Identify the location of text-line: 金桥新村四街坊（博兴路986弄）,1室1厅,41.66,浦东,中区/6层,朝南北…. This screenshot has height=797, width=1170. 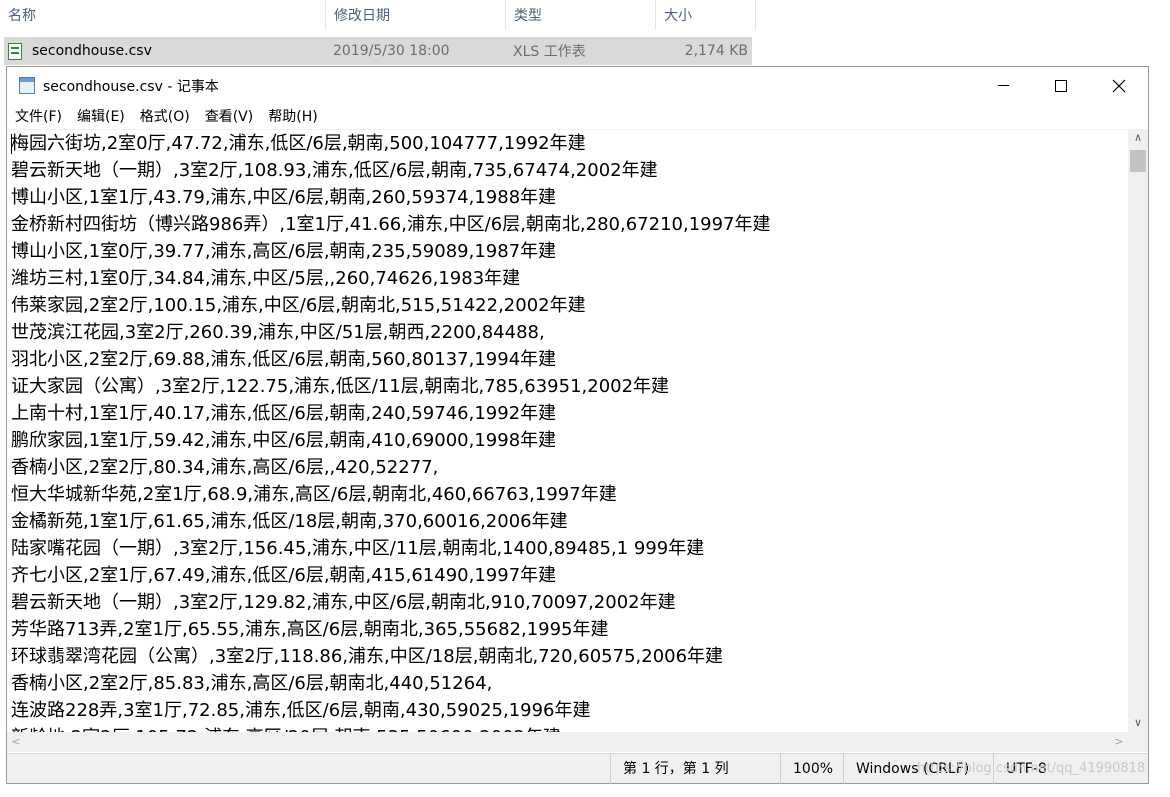
(391, 224).